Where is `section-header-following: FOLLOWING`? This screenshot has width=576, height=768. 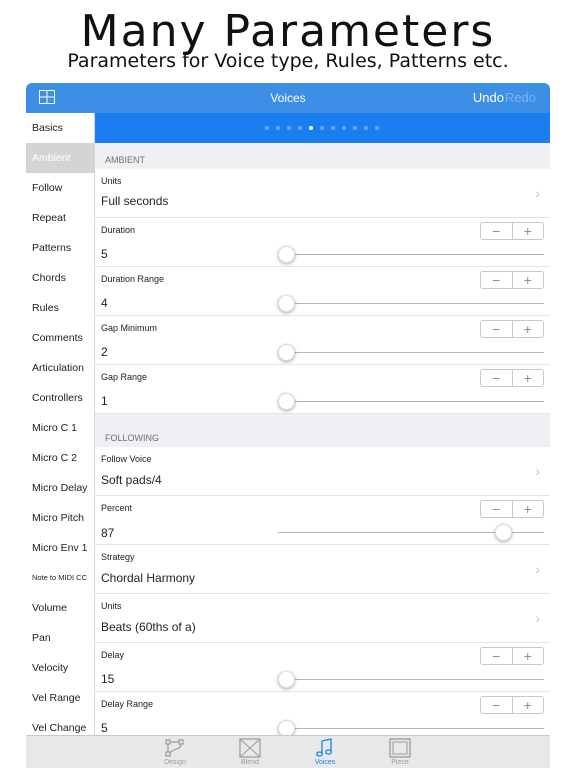
section-header-following: FOLLOWING is located at coordinates (132, 438).